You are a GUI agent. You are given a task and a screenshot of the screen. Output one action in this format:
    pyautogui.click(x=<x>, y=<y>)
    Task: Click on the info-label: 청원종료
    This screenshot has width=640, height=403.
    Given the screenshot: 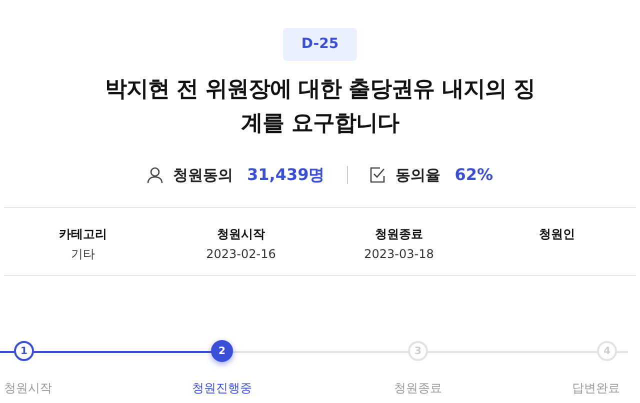 What is the action you would take?
    pyautogui.click(x=399, y=234)
    